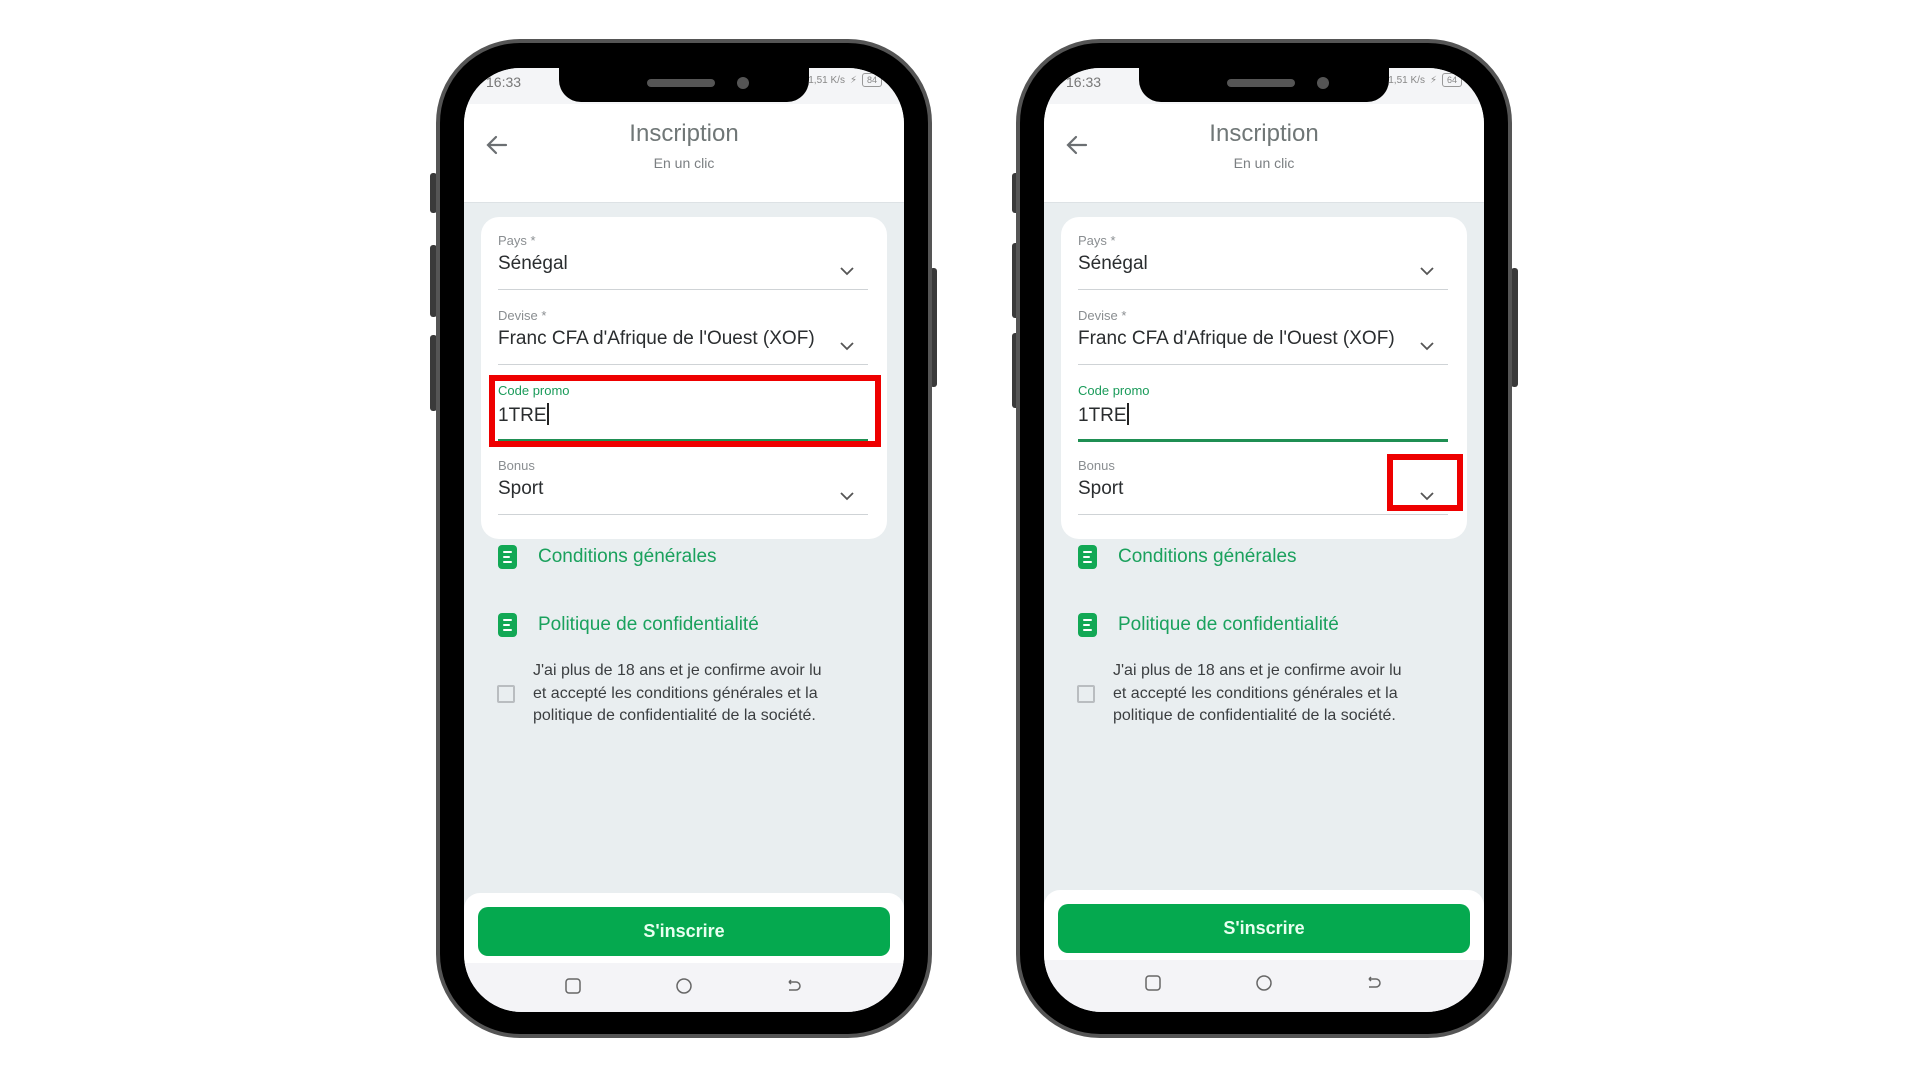 This screenshot has width=1920, height=1080. What do you see at coordinates (1514, 327) in the screenshot?
I see `phone-power-button` at bounding box center [1514, 327].